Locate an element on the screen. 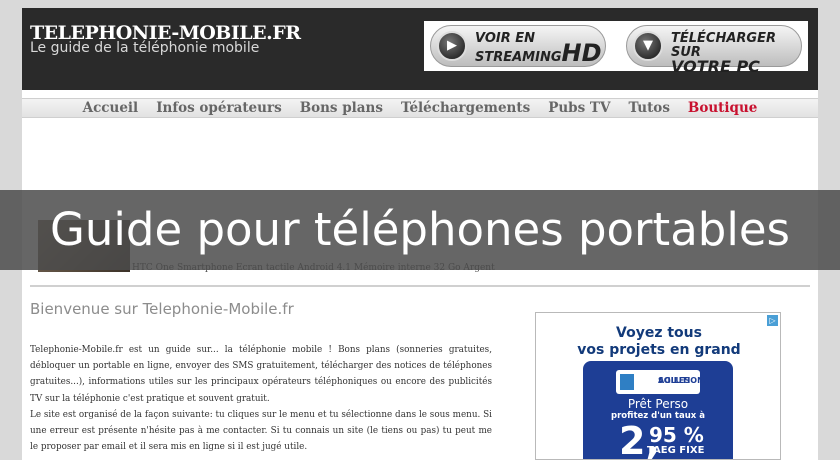 The image size is (840, 460). ad-taeg: TAEG FIXE is located at coordinates (676, 450).